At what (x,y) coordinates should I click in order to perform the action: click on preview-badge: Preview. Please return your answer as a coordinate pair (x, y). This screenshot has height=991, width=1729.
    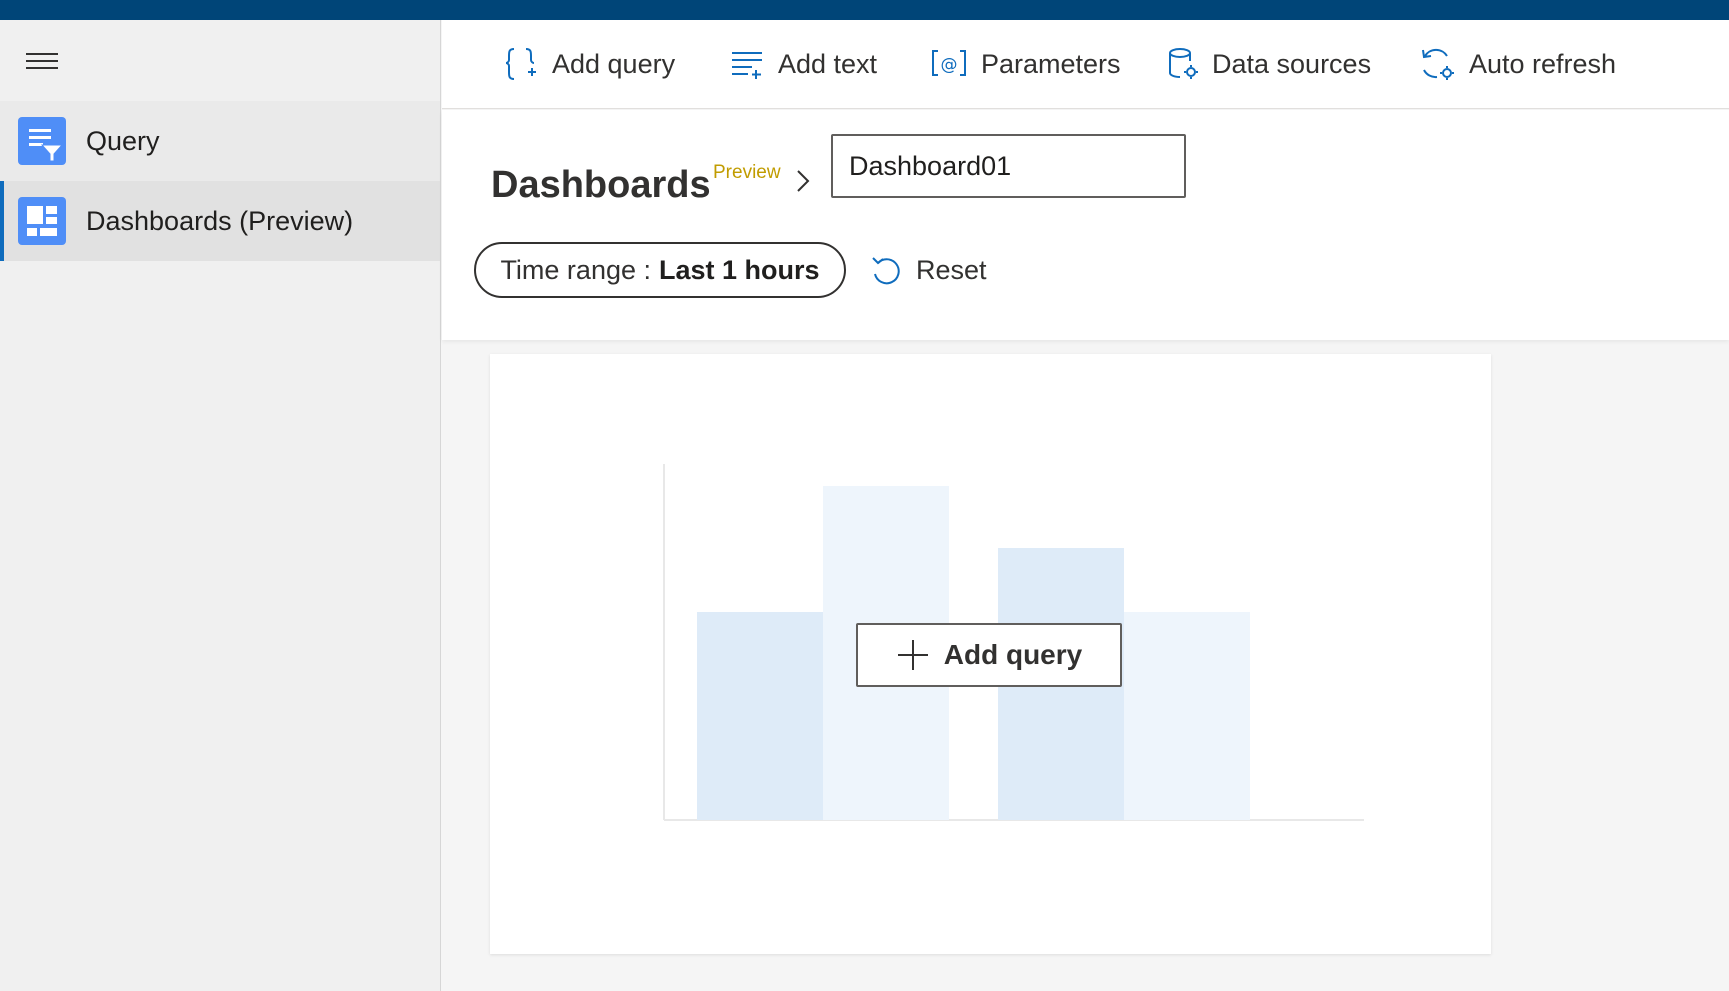
    Looking at the image, I should click on (747, 172).